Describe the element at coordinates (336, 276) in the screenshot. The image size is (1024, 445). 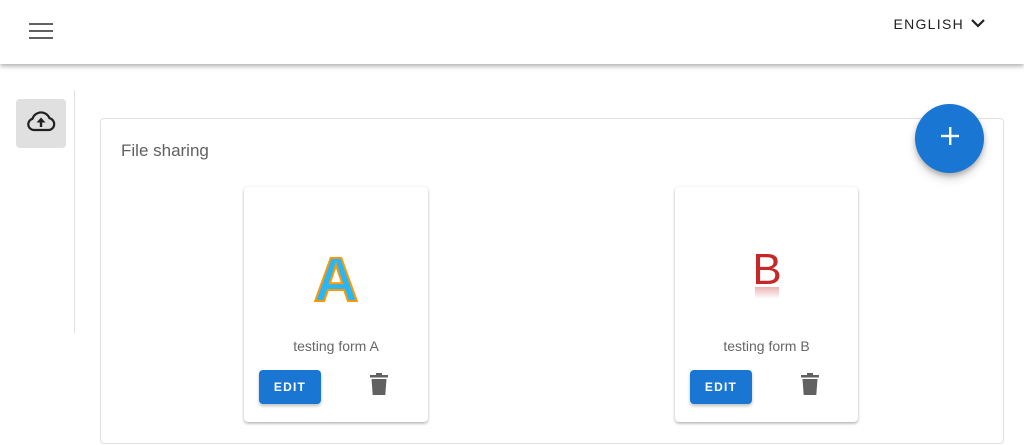
I see `thumbnail-letter: A` at that location.